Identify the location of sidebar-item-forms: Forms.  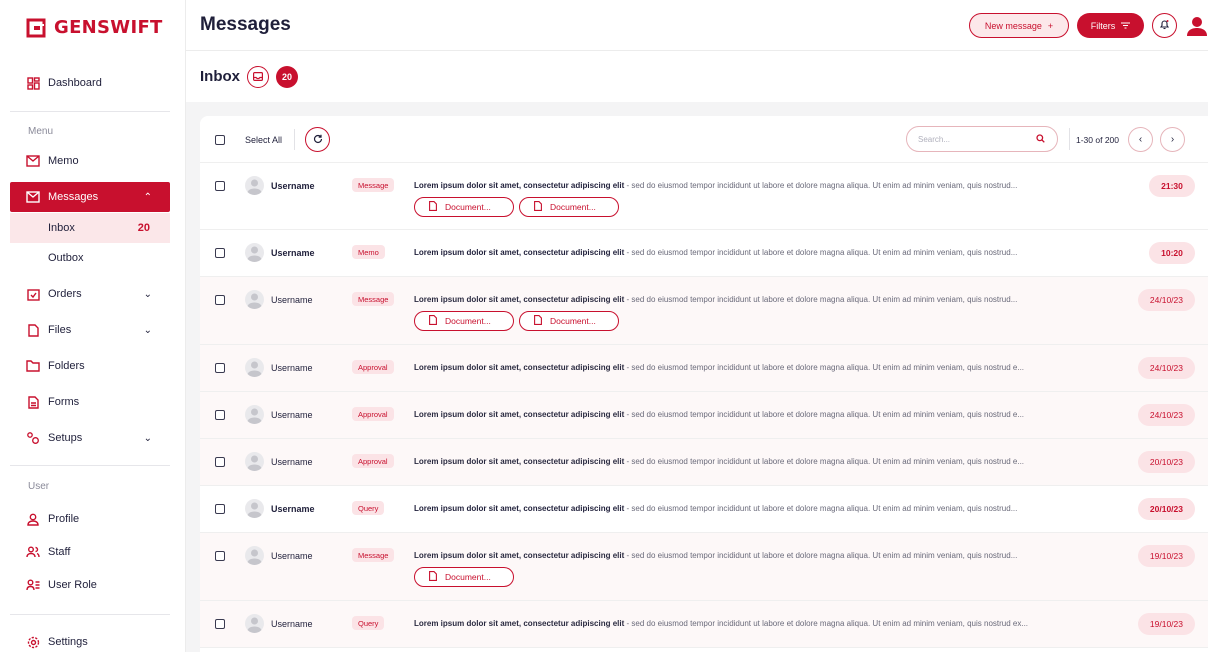
(90, 402).